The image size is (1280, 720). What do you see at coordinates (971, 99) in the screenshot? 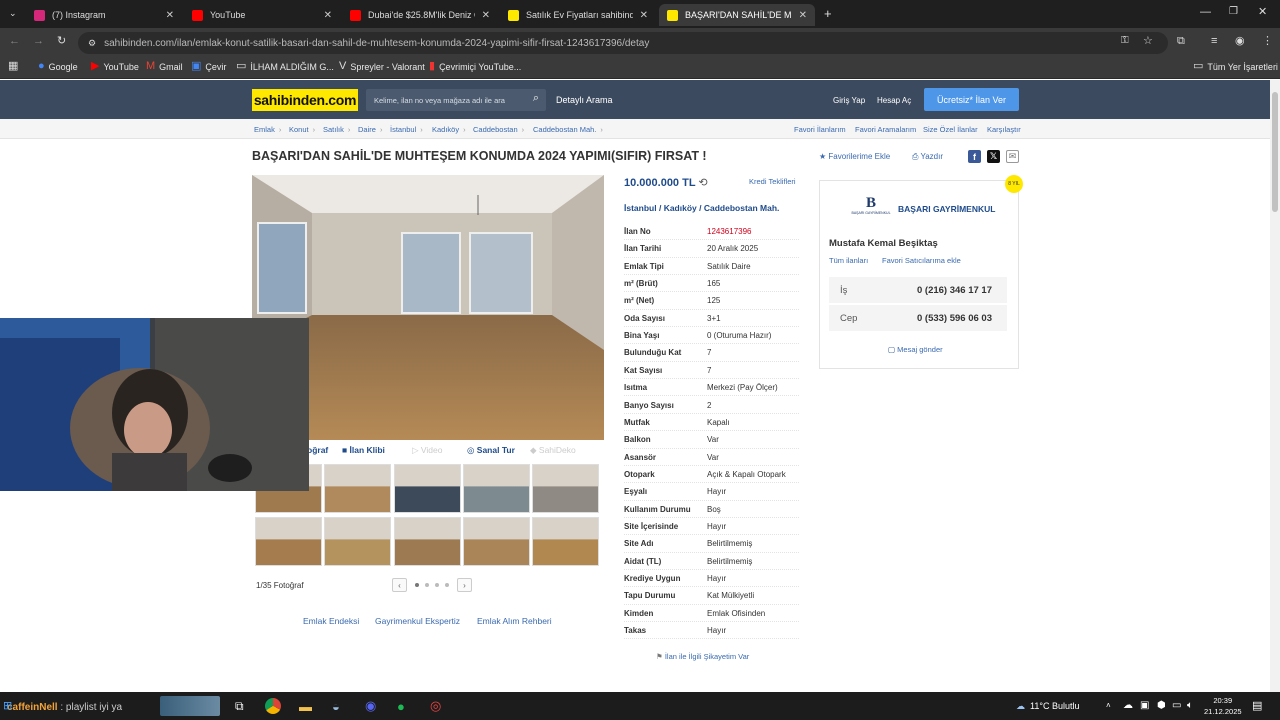
I see `post-ad-button: Ücretsiz* İlan Ver` at bounding box center [971, 99].